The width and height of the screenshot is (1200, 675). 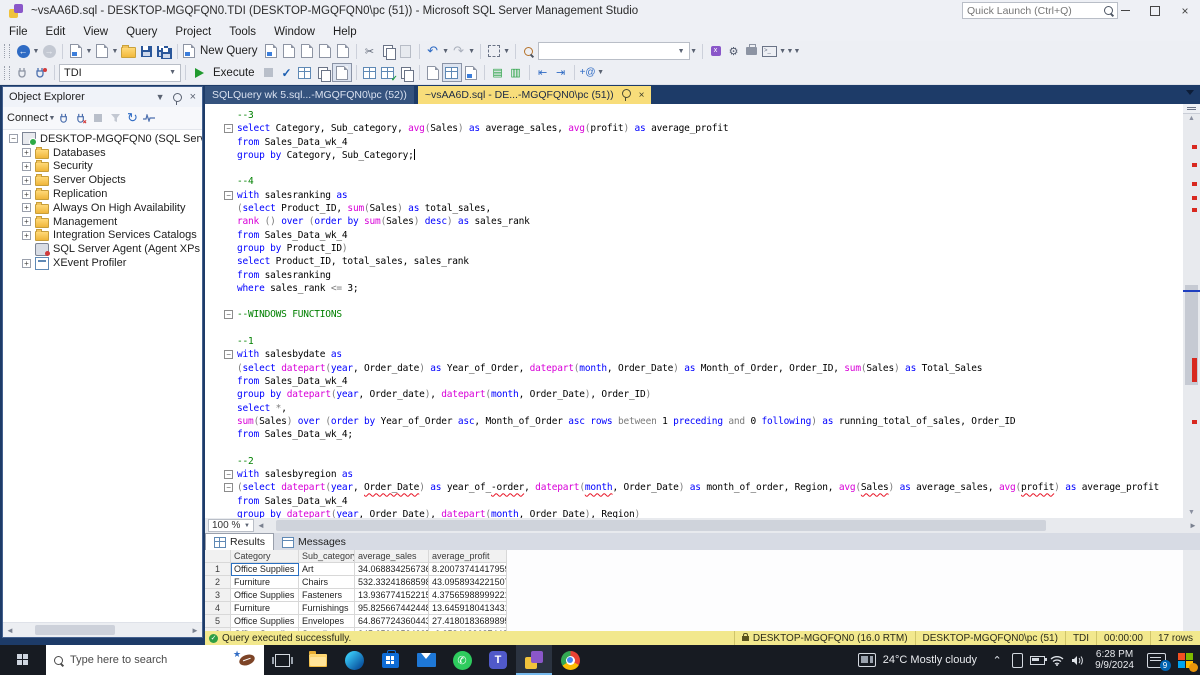 What do you see at coordinates (160, 97) in the screenshot?
I see `chevron-down-icon: ▼` at bounding box center [160, 97].